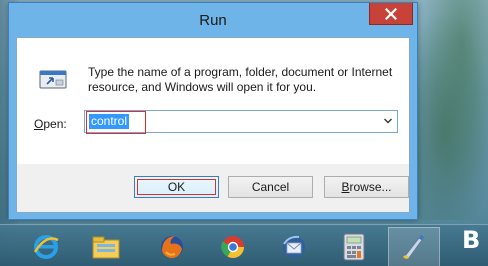 The height and width of the screenshot is (266, 488). Describe the element at coordinates (471, 240) in the screenshot. I see `partial-taskbar-label: B` at that location.